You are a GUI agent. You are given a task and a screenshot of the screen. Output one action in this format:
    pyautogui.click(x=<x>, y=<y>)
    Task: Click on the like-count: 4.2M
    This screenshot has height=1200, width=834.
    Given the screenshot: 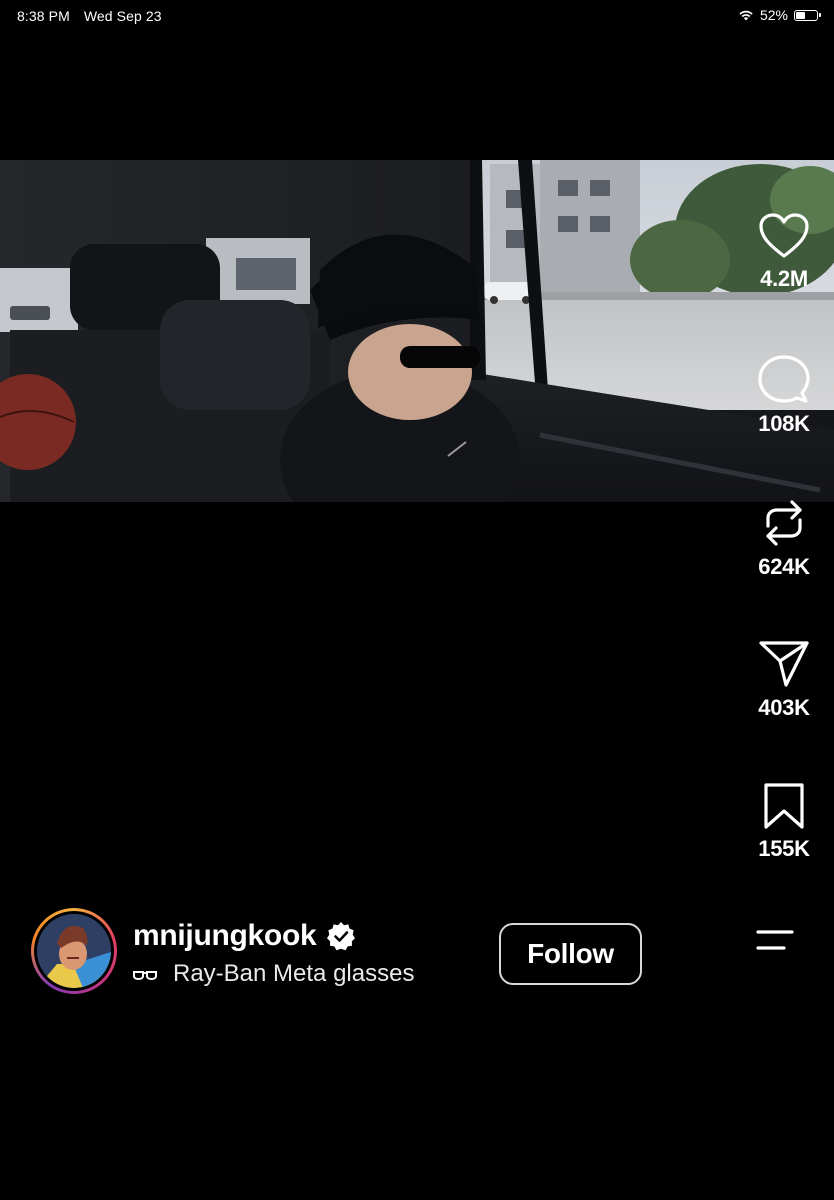 What is the action you would take?
    pyautogui.click(x=784, y=278)
    